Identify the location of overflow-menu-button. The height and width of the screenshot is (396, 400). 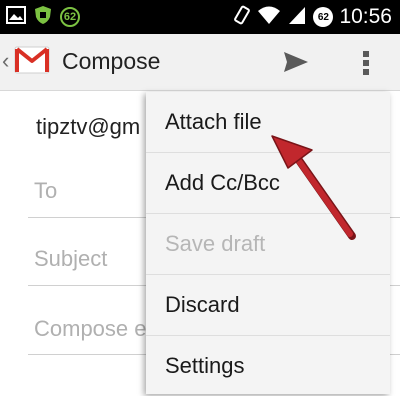
(366, 63).